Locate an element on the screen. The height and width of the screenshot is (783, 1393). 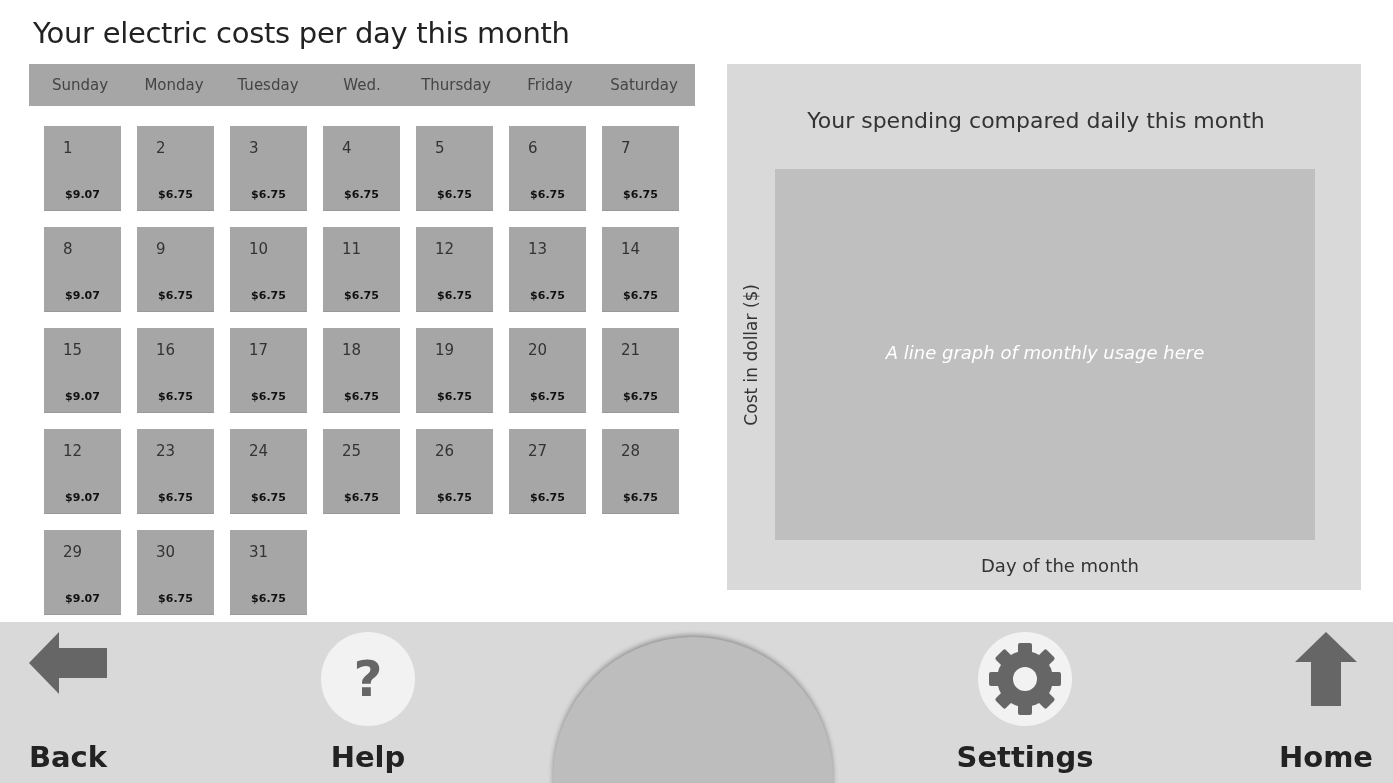
home-button: Home is located at coordinates (1326, 702).